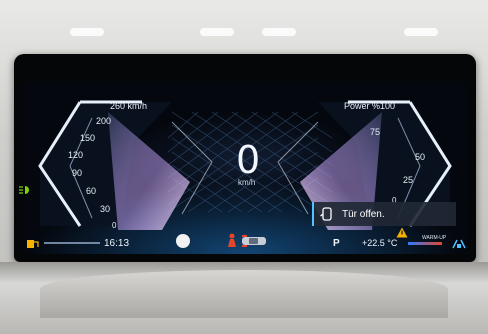 The width and height of the screenshot is (488, 334). What do you see at coordinates (183, 241) in the screenshot?
I see `adaptive-cruise-indicator` at bounding box center [183, 241].